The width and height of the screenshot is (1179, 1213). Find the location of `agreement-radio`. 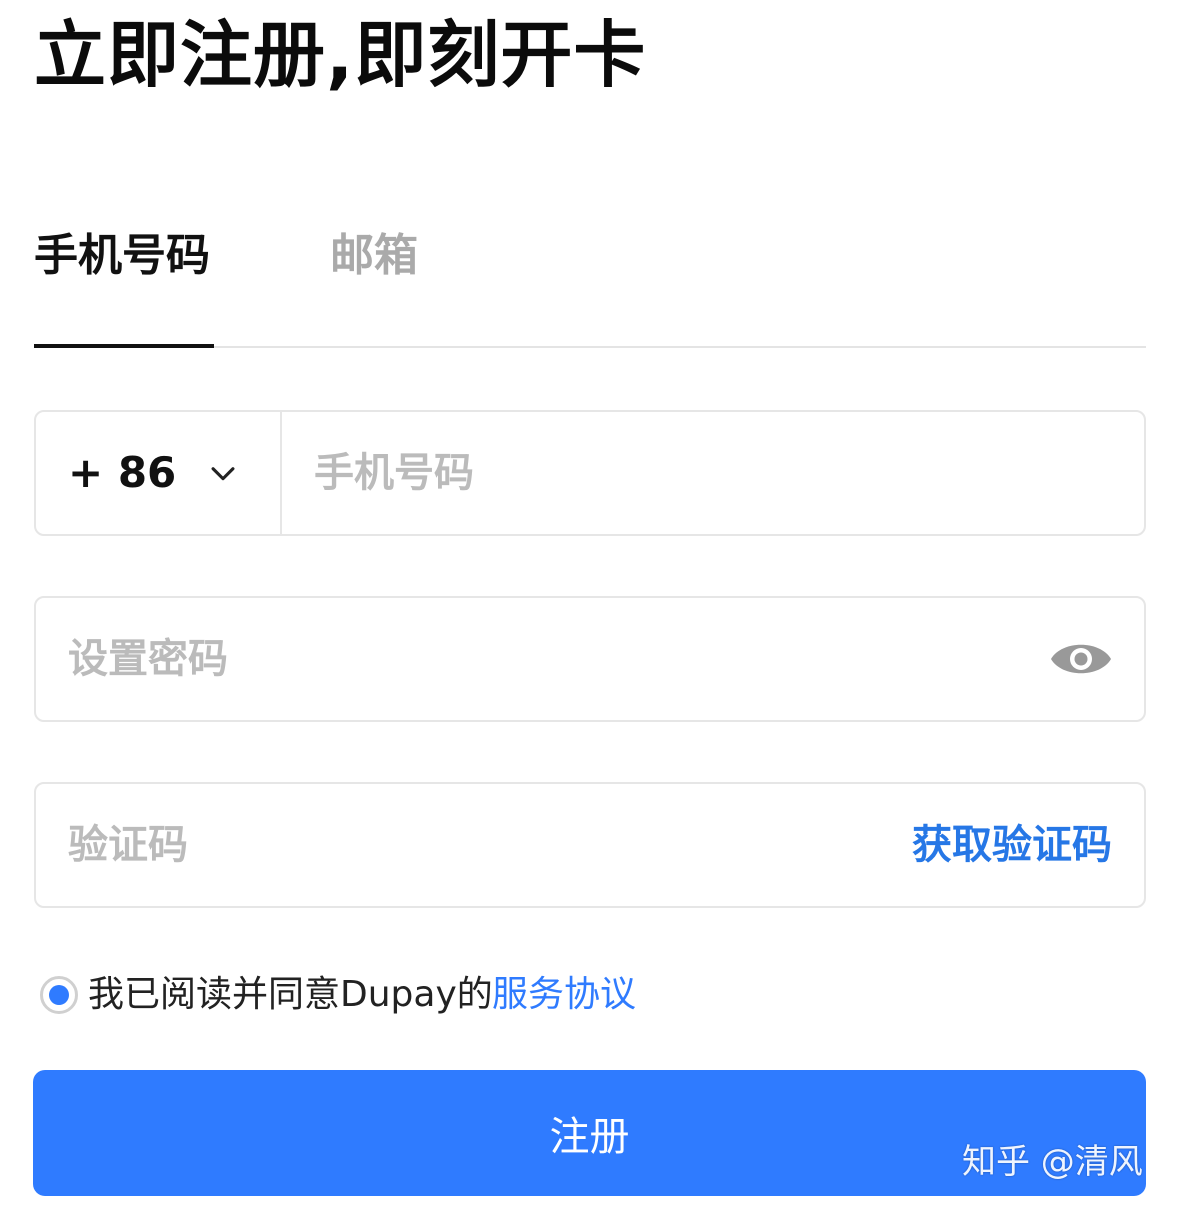

agreement-radio is located at coordinates (59, 995).